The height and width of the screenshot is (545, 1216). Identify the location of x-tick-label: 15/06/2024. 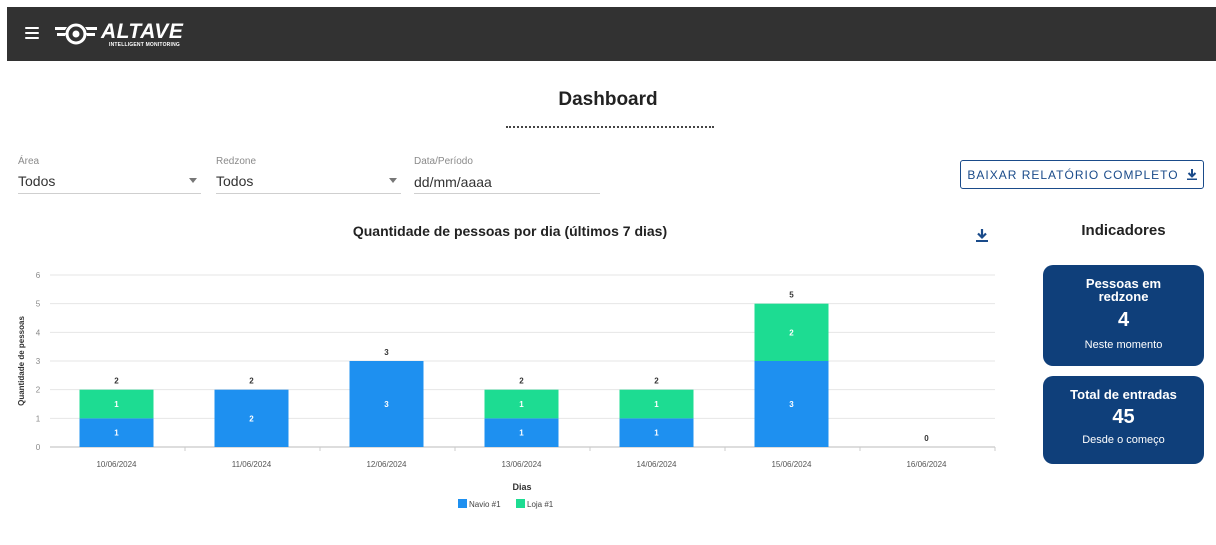
(791, 464).